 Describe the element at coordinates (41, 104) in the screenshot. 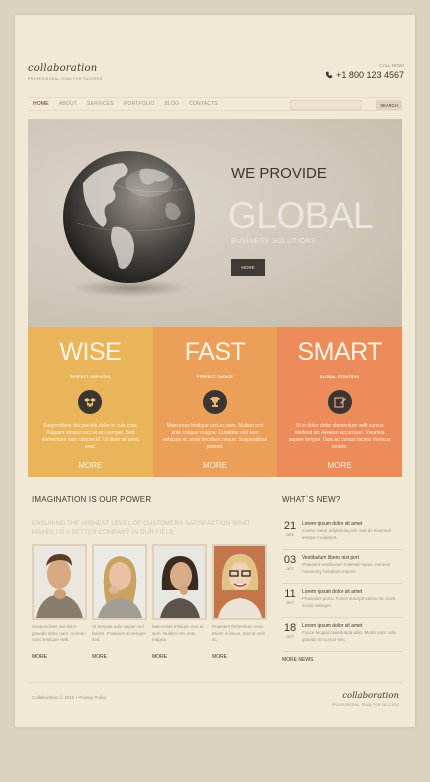

I see `nav-item-home: HOME` at that location.